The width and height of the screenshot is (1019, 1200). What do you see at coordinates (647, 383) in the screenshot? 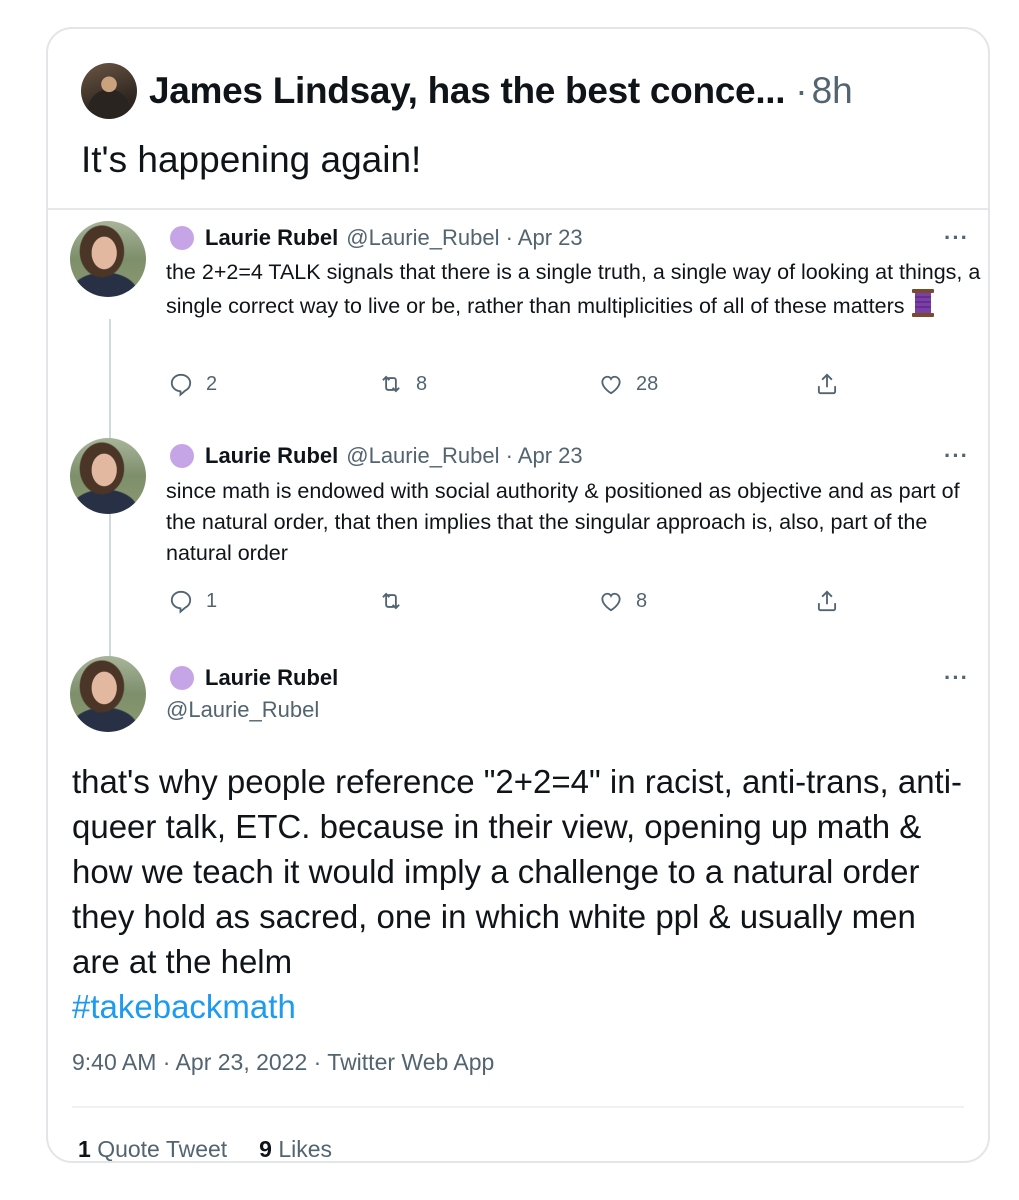
I see `like-count: 28` at bounding box center [647, 383].